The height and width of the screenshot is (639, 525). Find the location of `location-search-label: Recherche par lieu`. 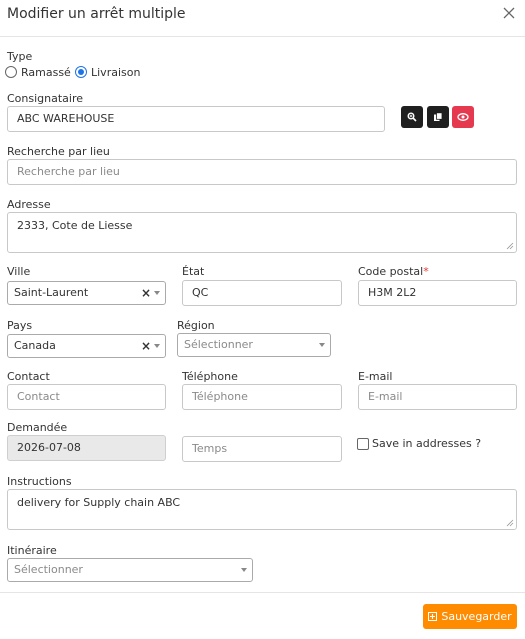

location-search-label: Recherche par lieu is located at coordinates (58, 151).